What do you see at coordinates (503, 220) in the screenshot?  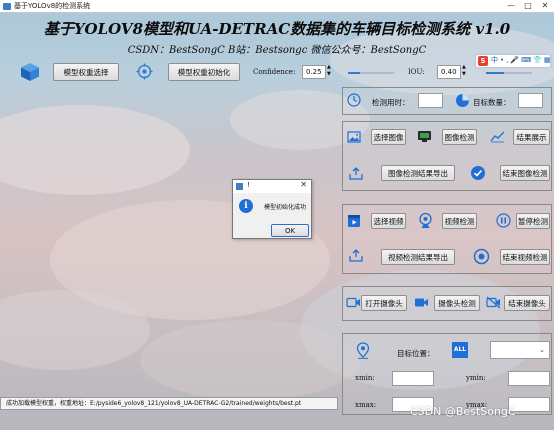 I see `pause-icon` at bounding box center [503, 220].